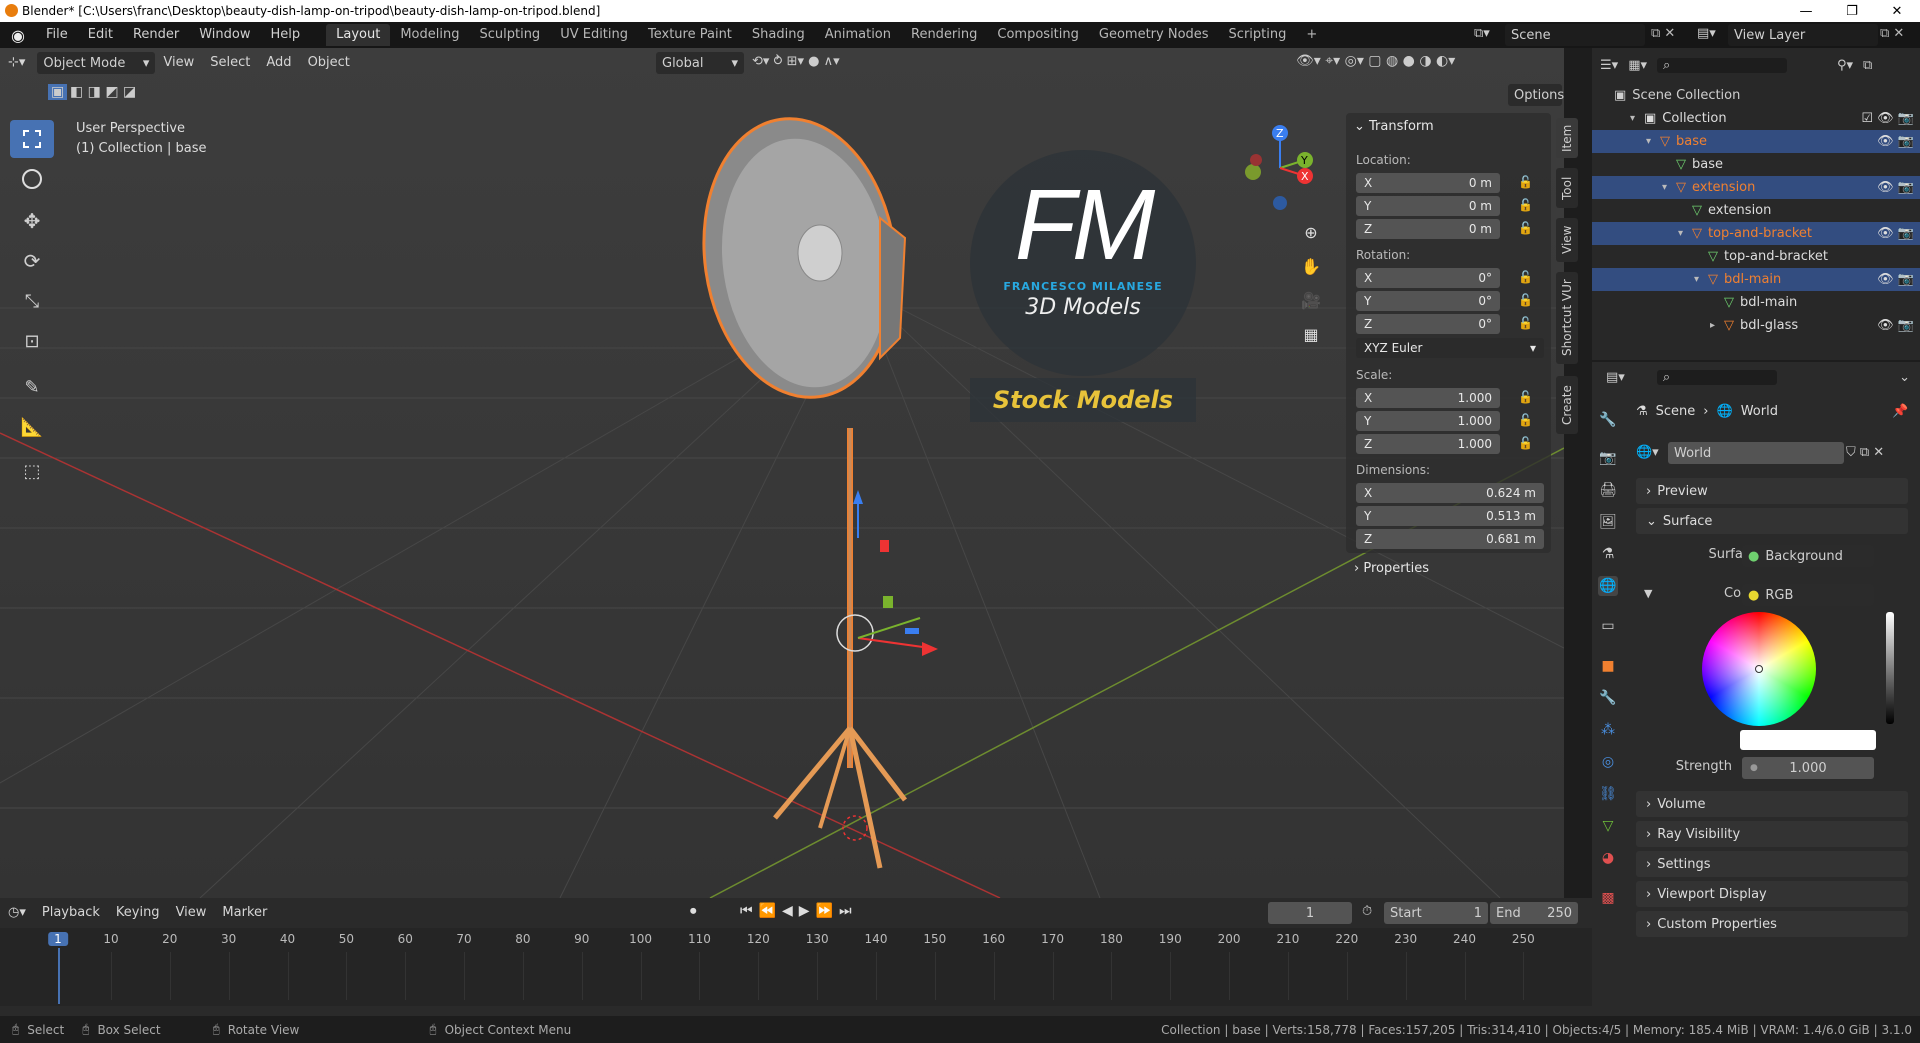 The height and width of the screenshot is (1043, 1920). What do you see at coordinates (1367, 911) in the screenshot?
I see `timer-icon: ⏱` at bounding box center [1367, 911].